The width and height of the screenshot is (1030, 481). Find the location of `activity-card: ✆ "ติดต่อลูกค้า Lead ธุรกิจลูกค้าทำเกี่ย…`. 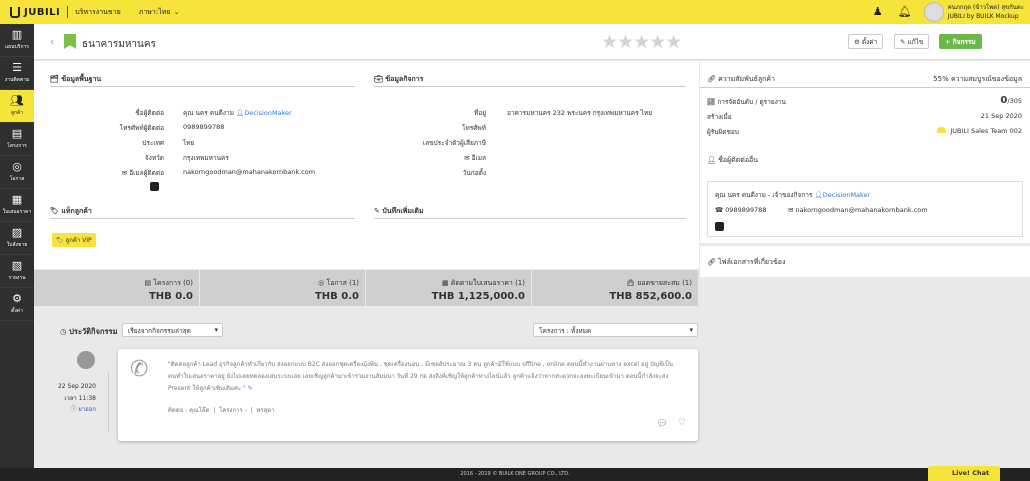

activity-card: ✆ "ติดต่อลูกค้า Lead ธุรกิจลูกค้าทำเกี่ย… is located at coordinates (408, 395).